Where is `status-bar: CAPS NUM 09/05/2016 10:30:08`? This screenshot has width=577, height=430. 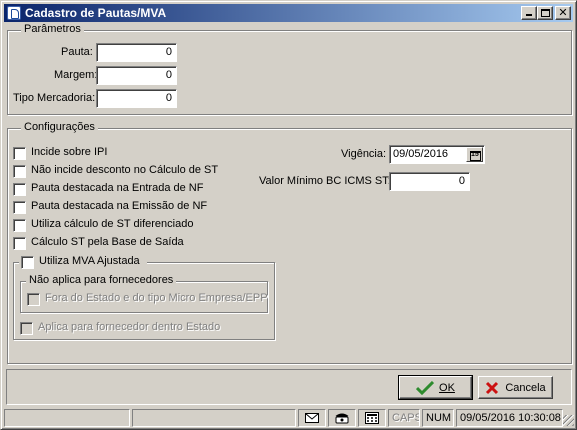
status-bar: CAPS NUM 09/05/2016 10:30:08 is located at coordinates (289, 417).